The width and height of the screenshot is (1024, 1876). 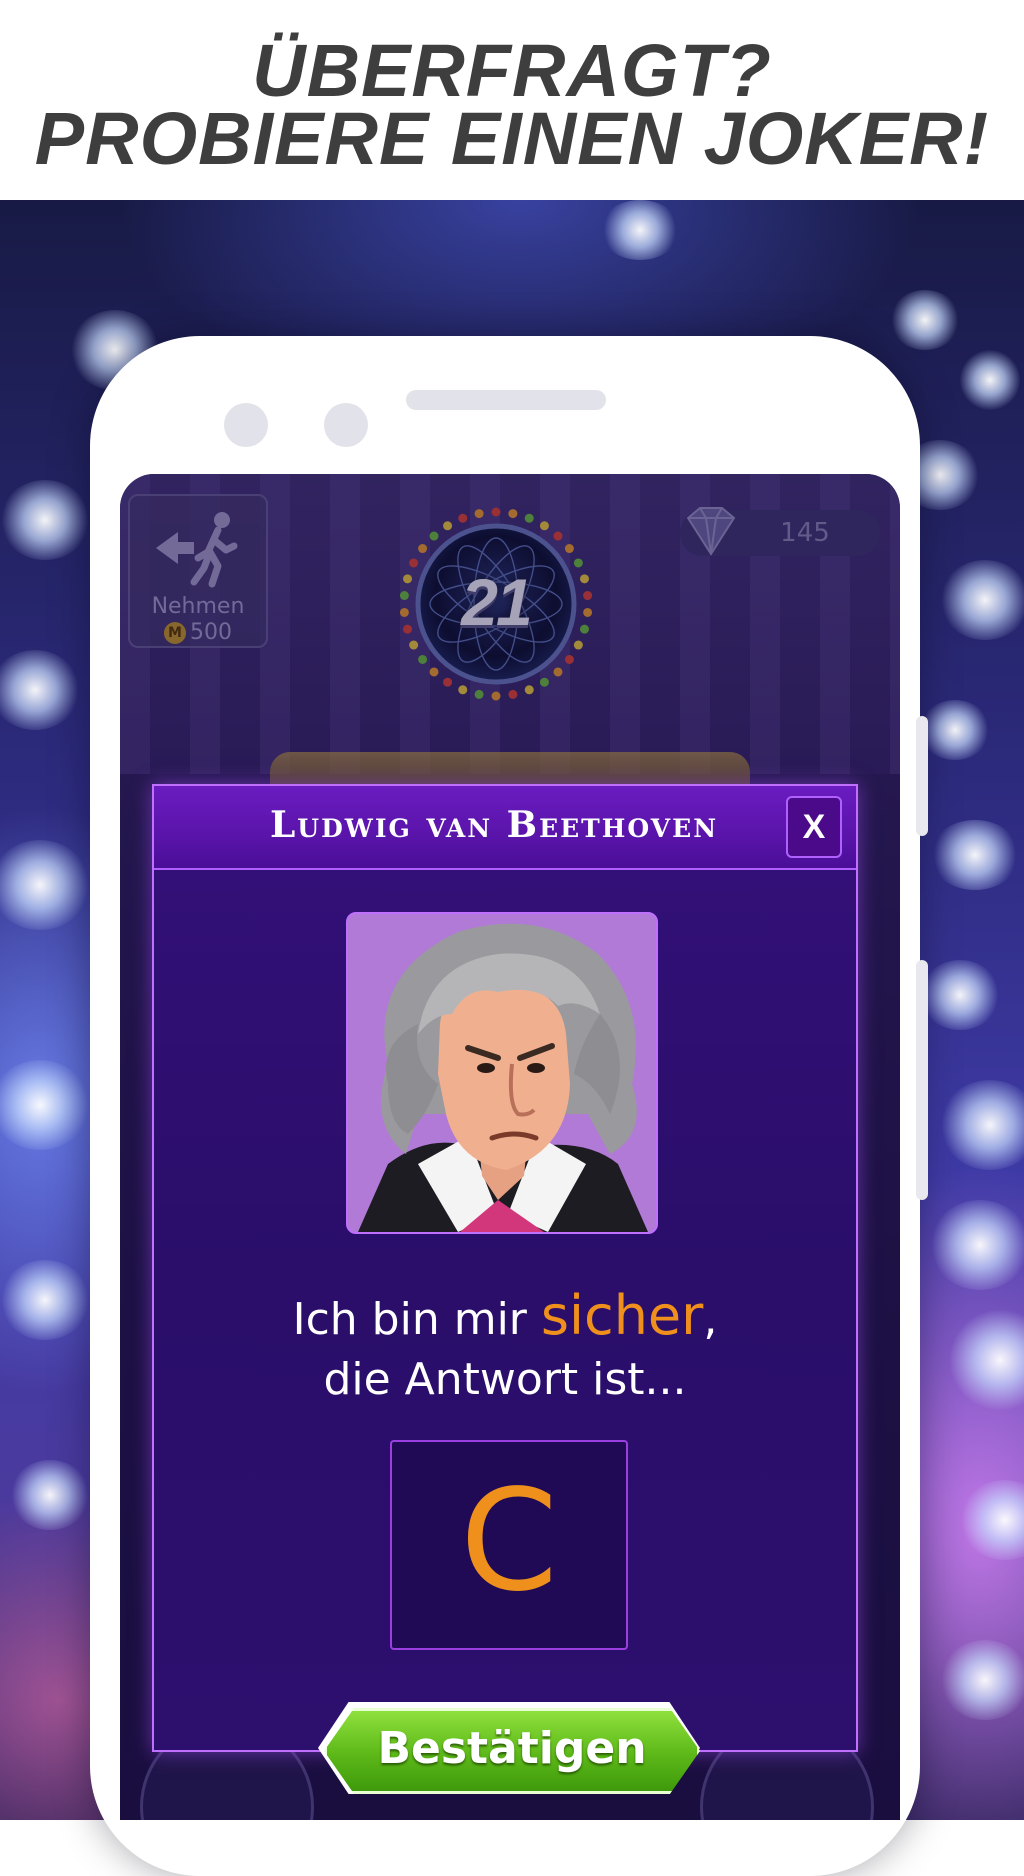 I want to click on beethoven-portrait, so click(x=502, y=1073).